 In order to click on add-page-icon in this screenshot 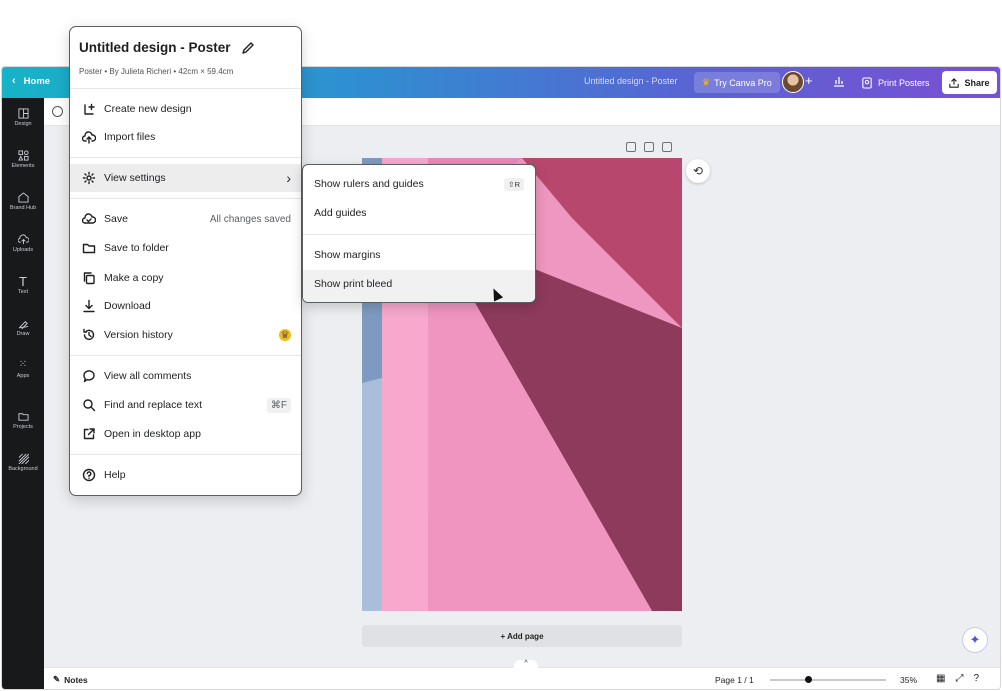, I will do `click(667, 147)`.